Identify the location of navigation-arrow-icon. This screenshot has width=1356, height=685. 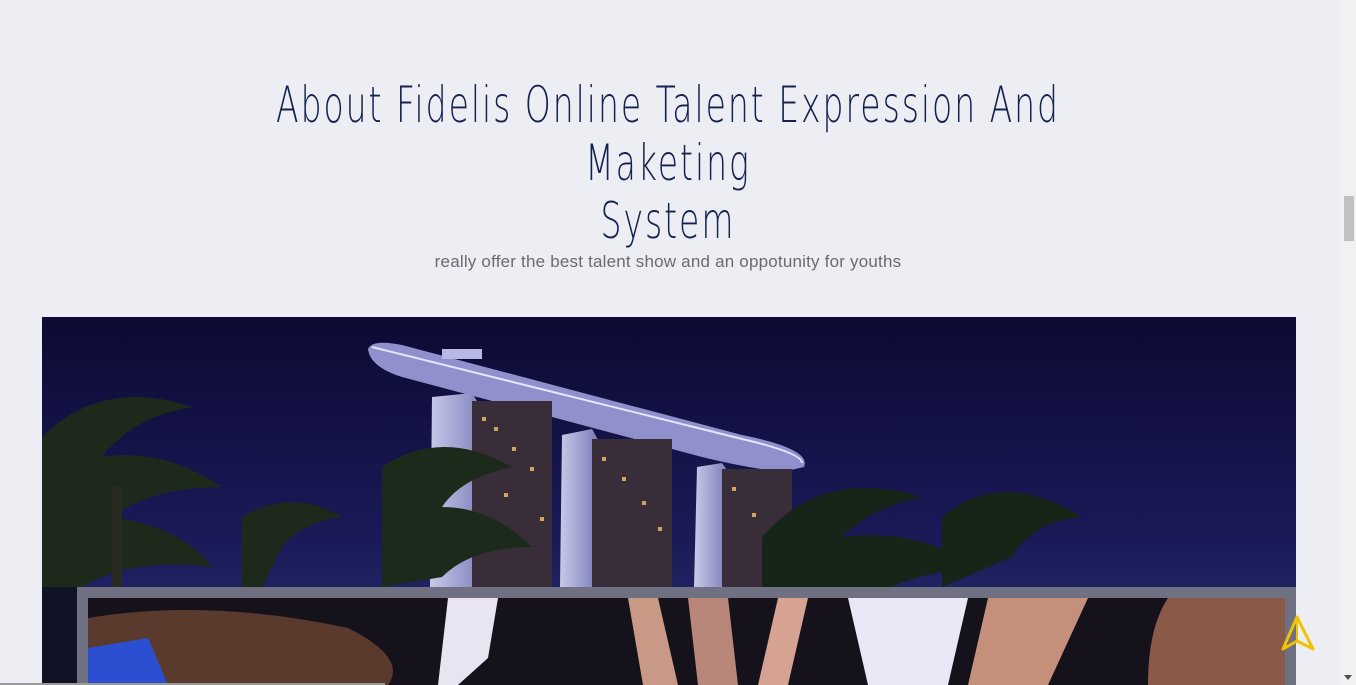
(1298, 634).